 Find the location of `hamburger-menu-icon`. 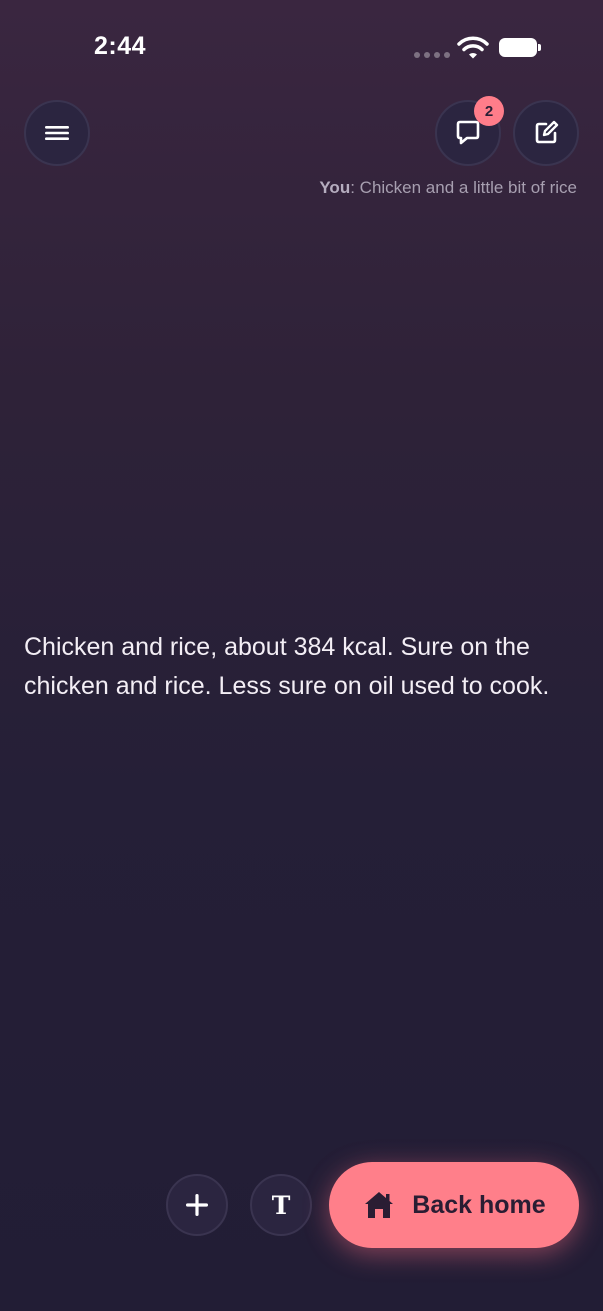

hamburger-menu-icon is located at coordinates (57, 133).